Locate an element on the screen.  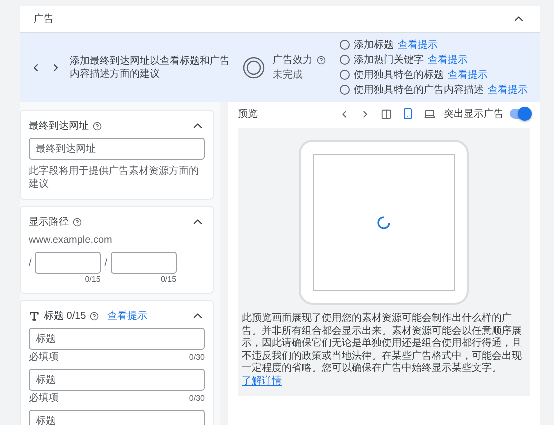
suggestion-message: 添加最终到达网址以查看标题和广告内容描述方面的建议 is located at coordinates (150, 67).